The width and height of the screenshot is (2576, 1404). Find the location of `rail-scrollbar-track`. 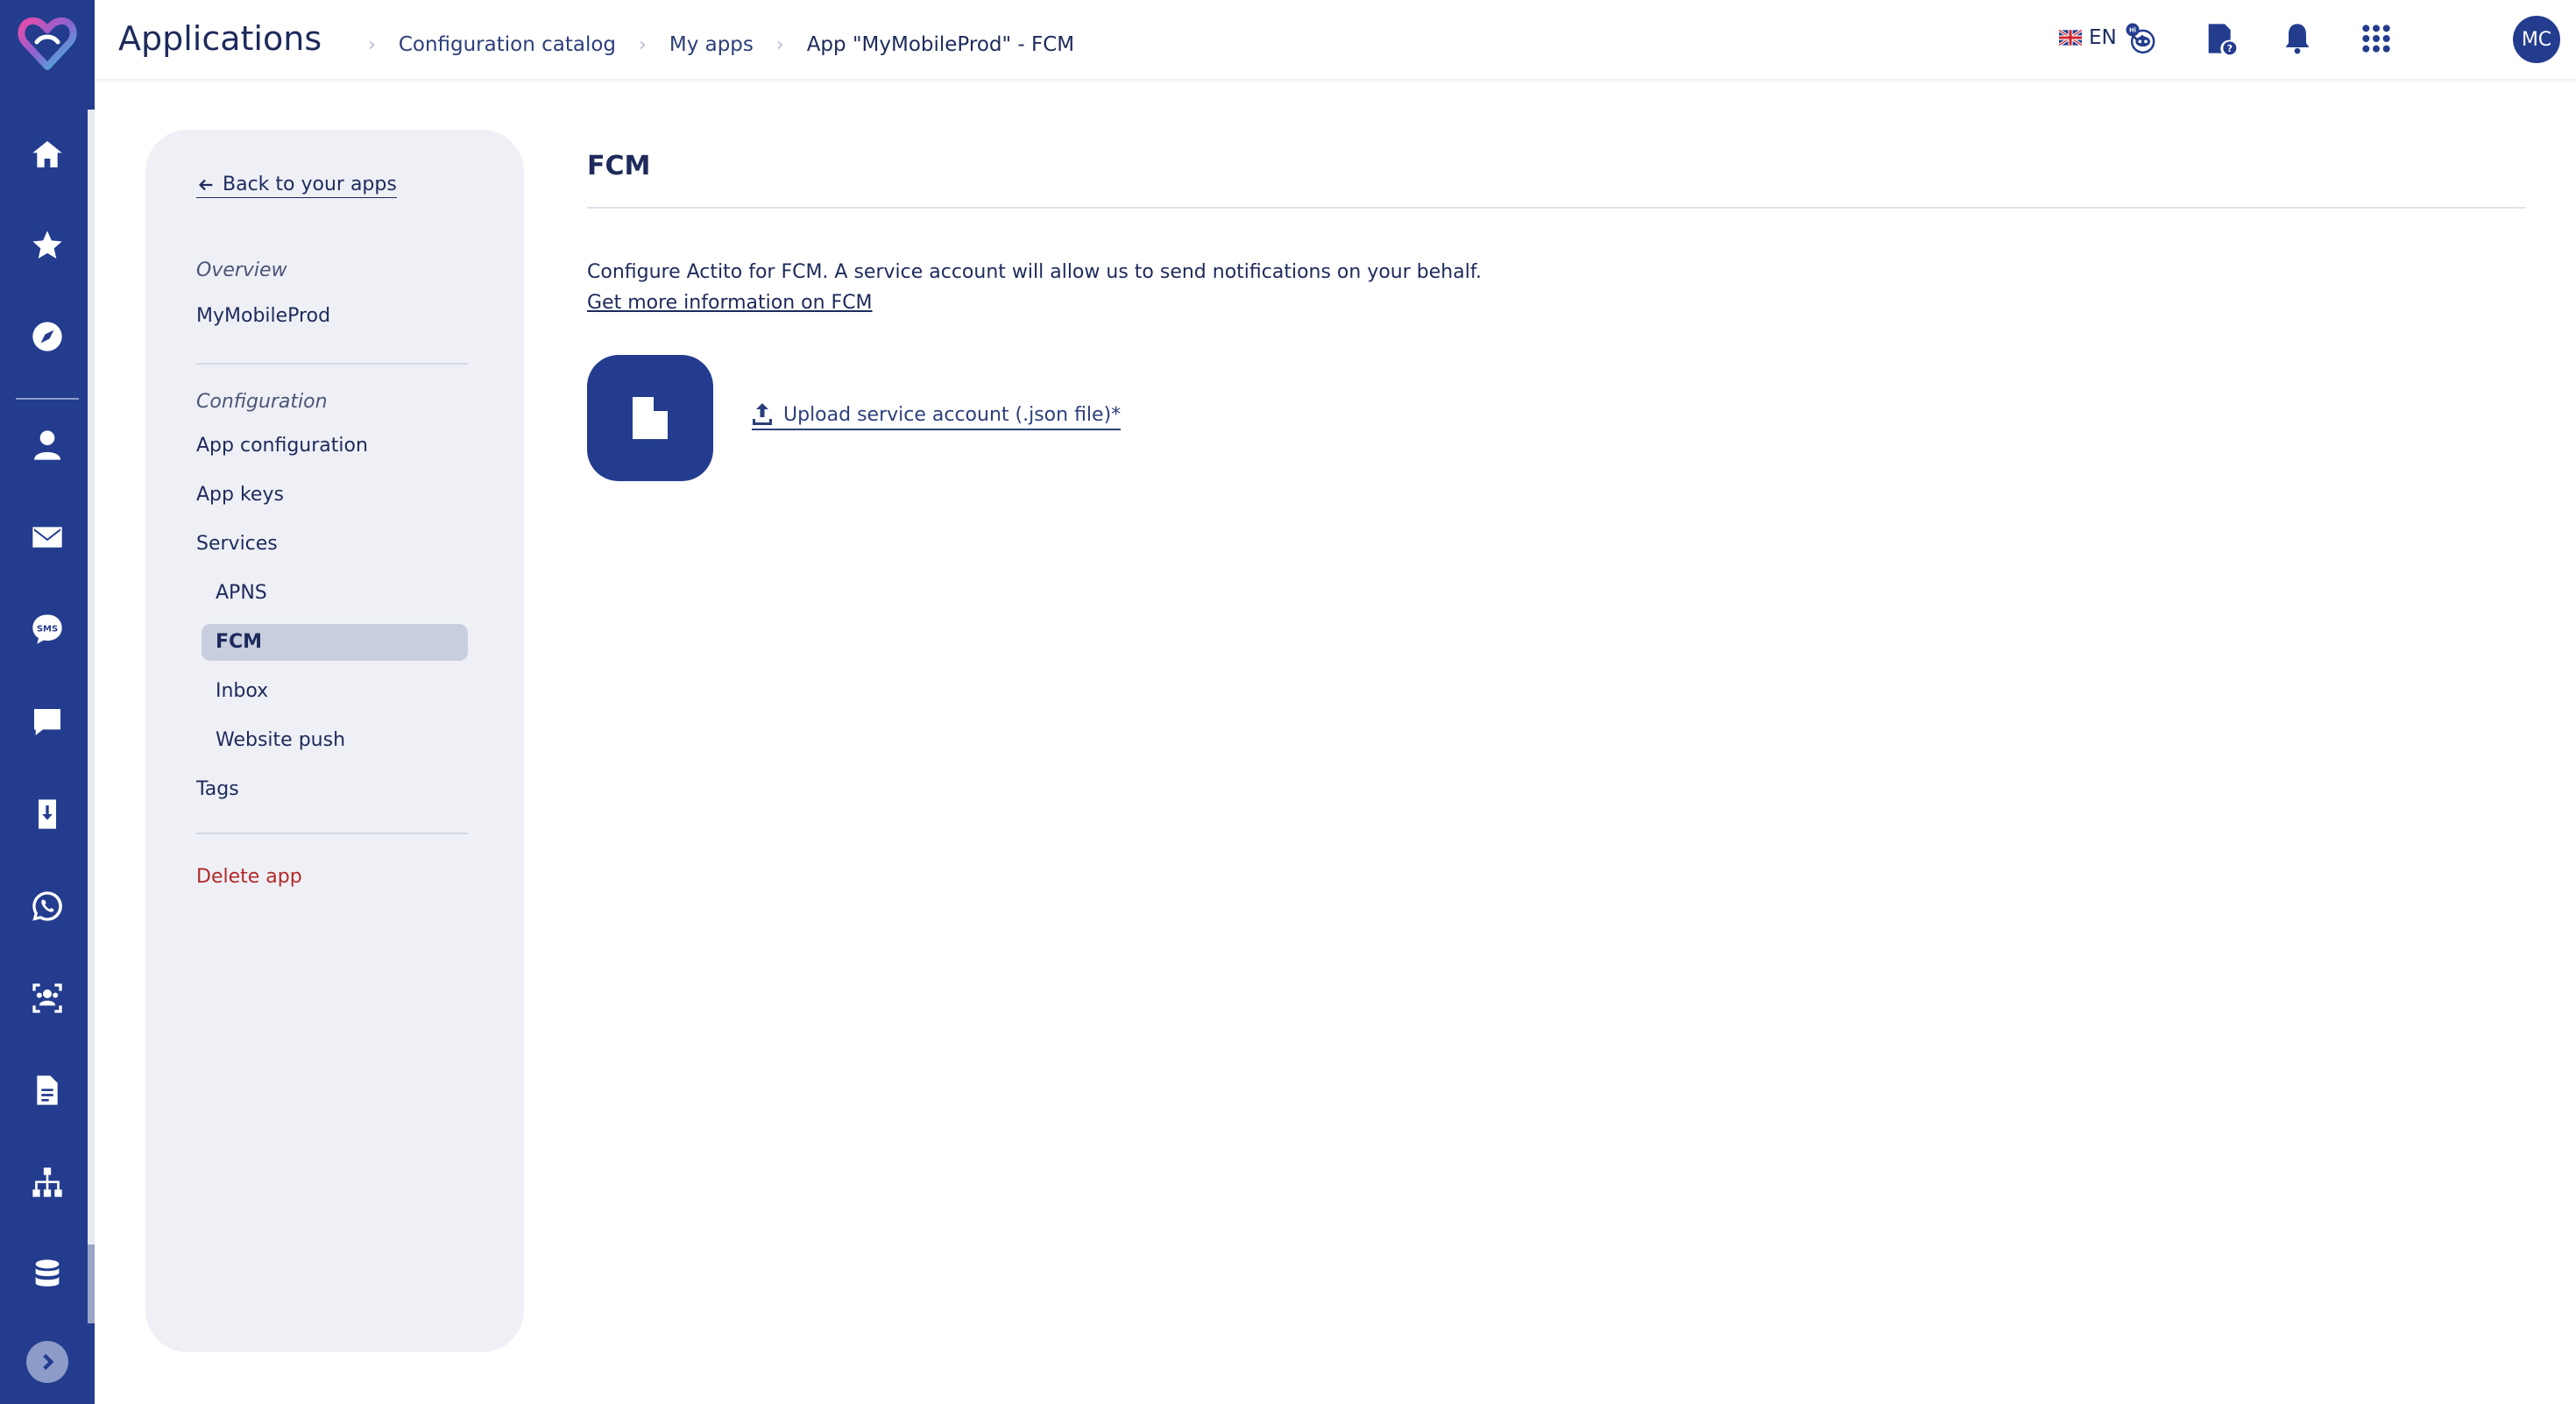

rail-scrollbar-track is located at coordinates (91, 716).